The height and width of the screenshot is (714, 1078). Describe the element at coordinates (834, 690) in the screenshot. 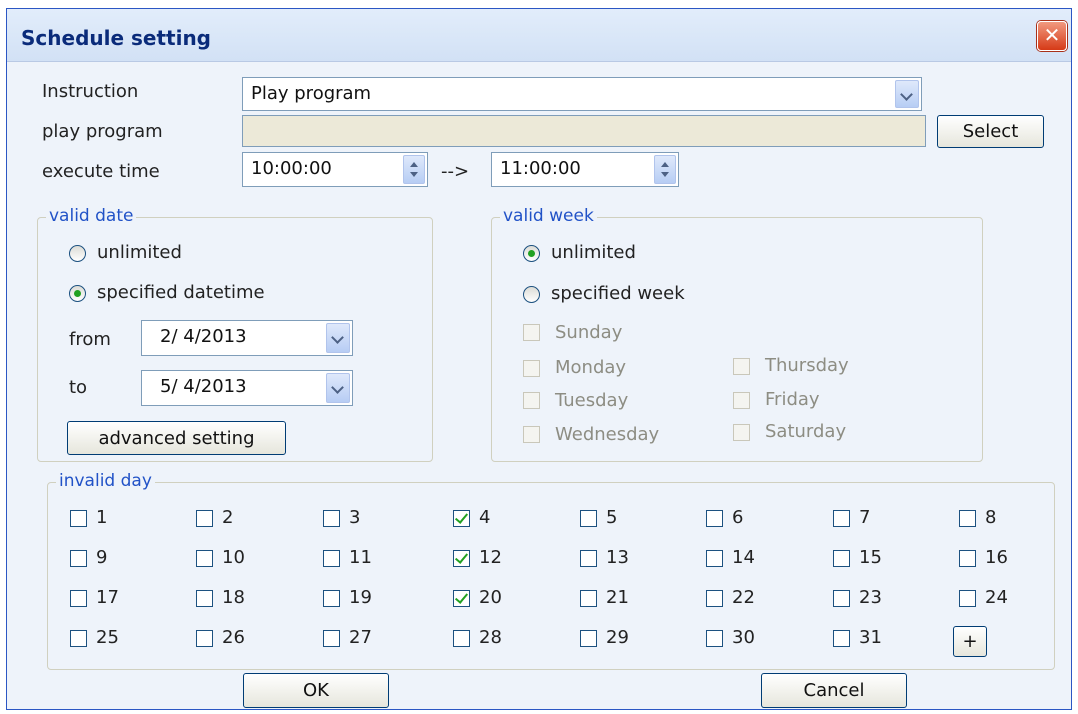

I see `cancel-button: Cancel` at that location.